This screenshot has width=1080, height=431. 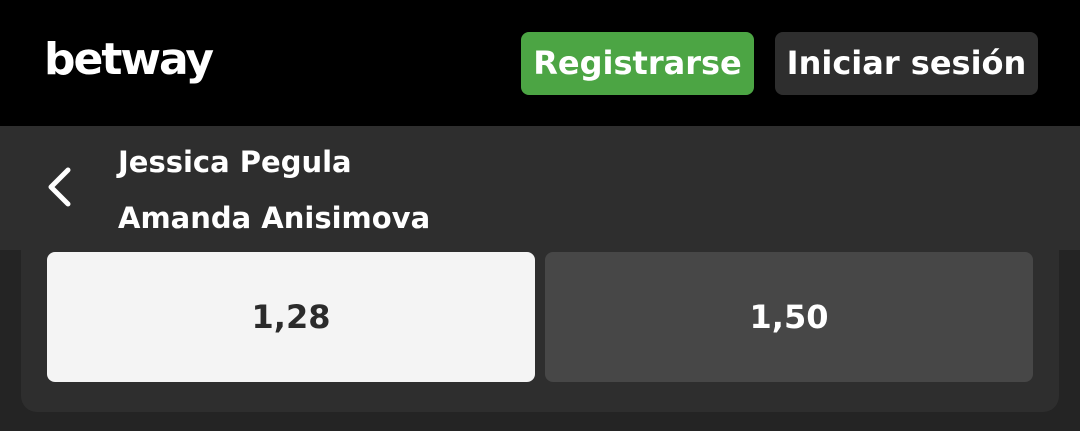 What do you see at coordinates (637, 63) in the screenshot?
I see `register-button: Registrarse` at bounding box center [637, 63].